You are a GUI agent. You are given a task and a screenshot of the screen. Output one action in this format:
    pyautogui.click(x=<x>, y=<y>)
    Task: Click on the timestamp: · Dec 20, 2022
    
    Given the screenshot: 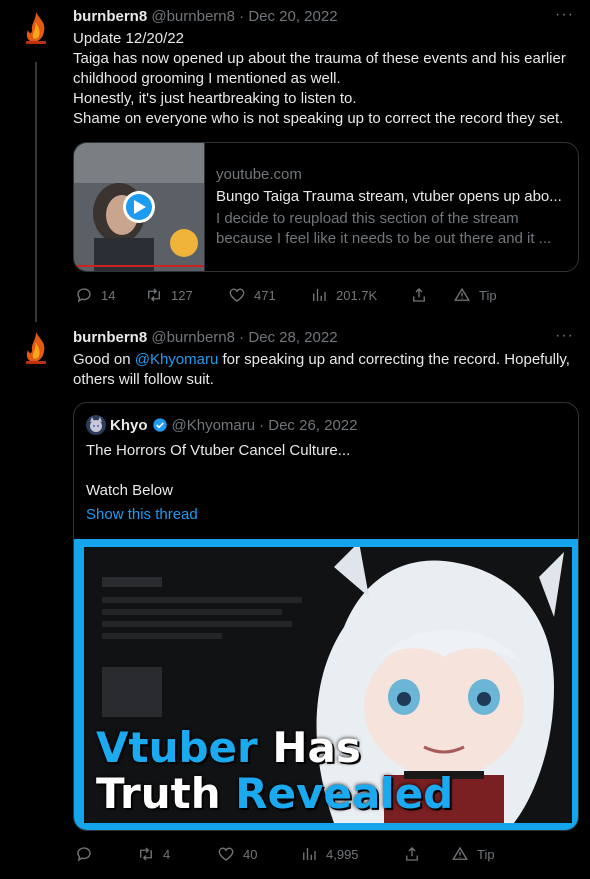 What is the action you would take?
    pyautogui.click(x=288, y=16)
    